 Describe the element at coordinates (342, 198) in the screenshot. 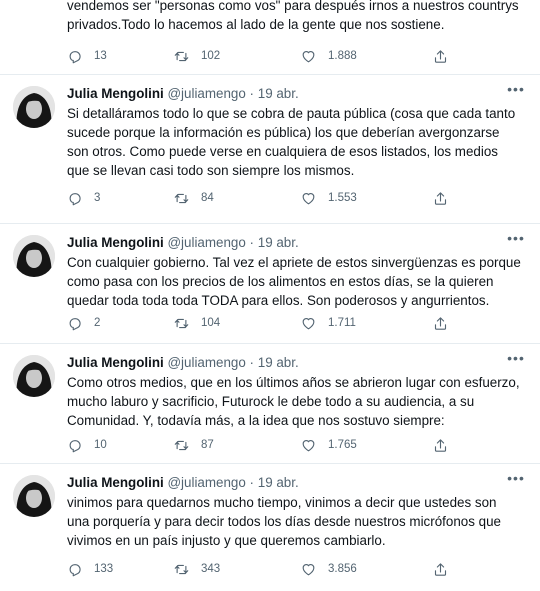

I see `like-count: 1.553` at that location.